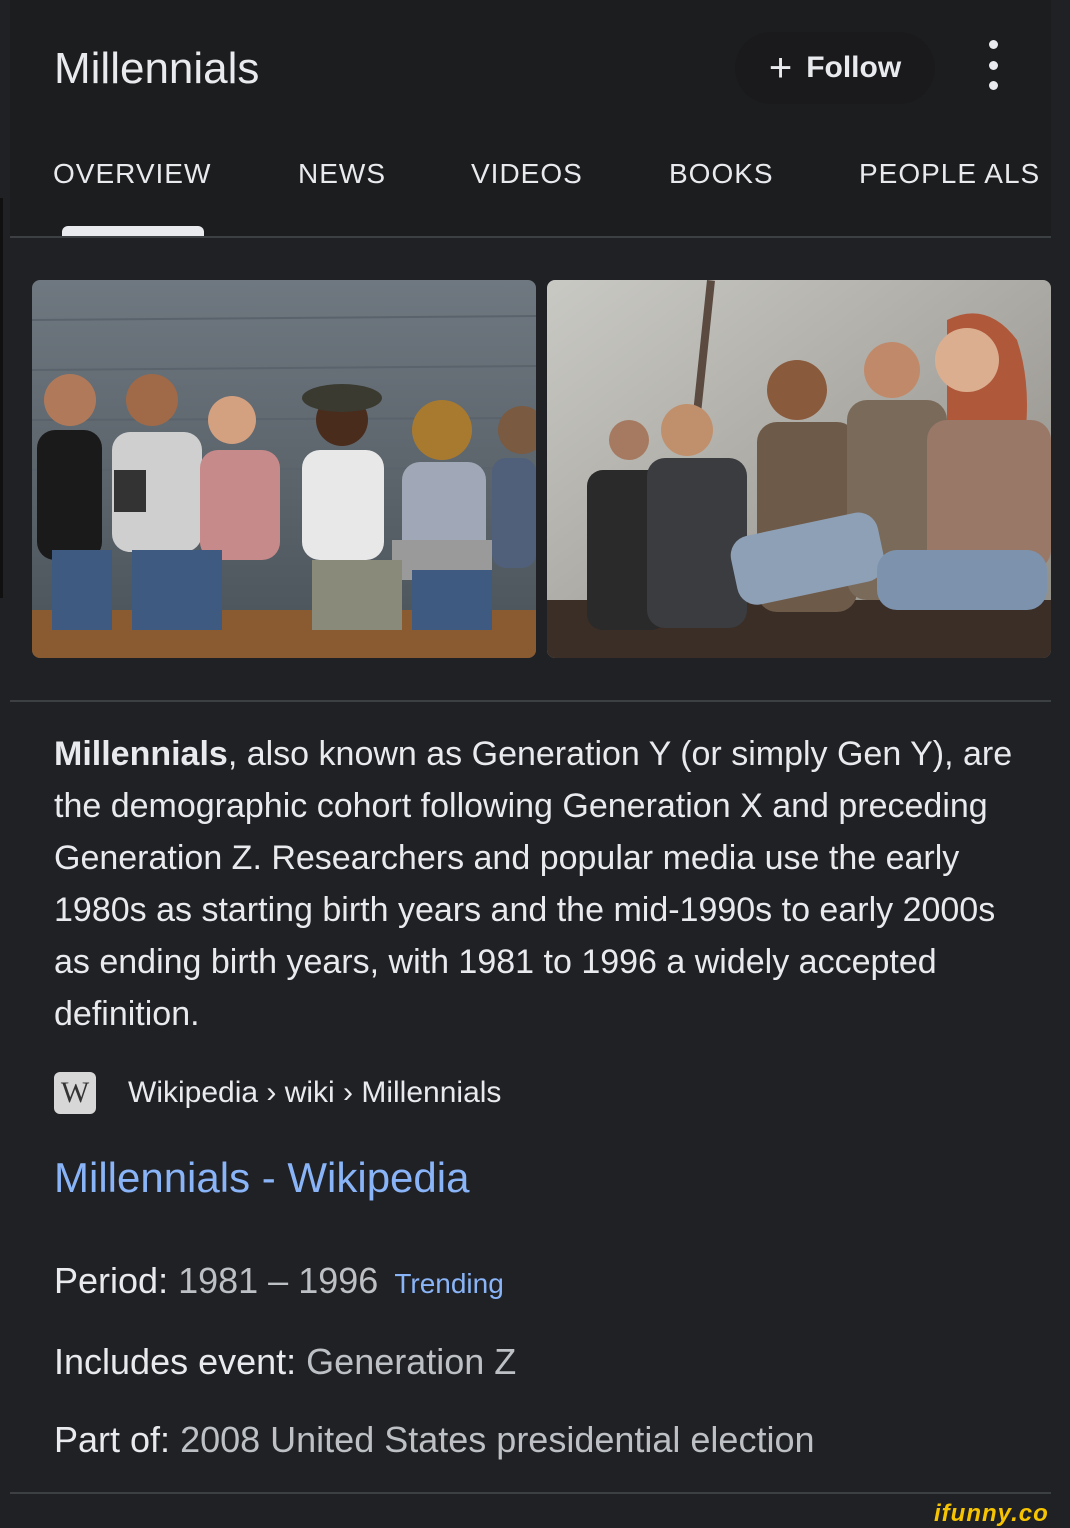  I want to click on fact-period-label: Period:, so click(111, 1280).